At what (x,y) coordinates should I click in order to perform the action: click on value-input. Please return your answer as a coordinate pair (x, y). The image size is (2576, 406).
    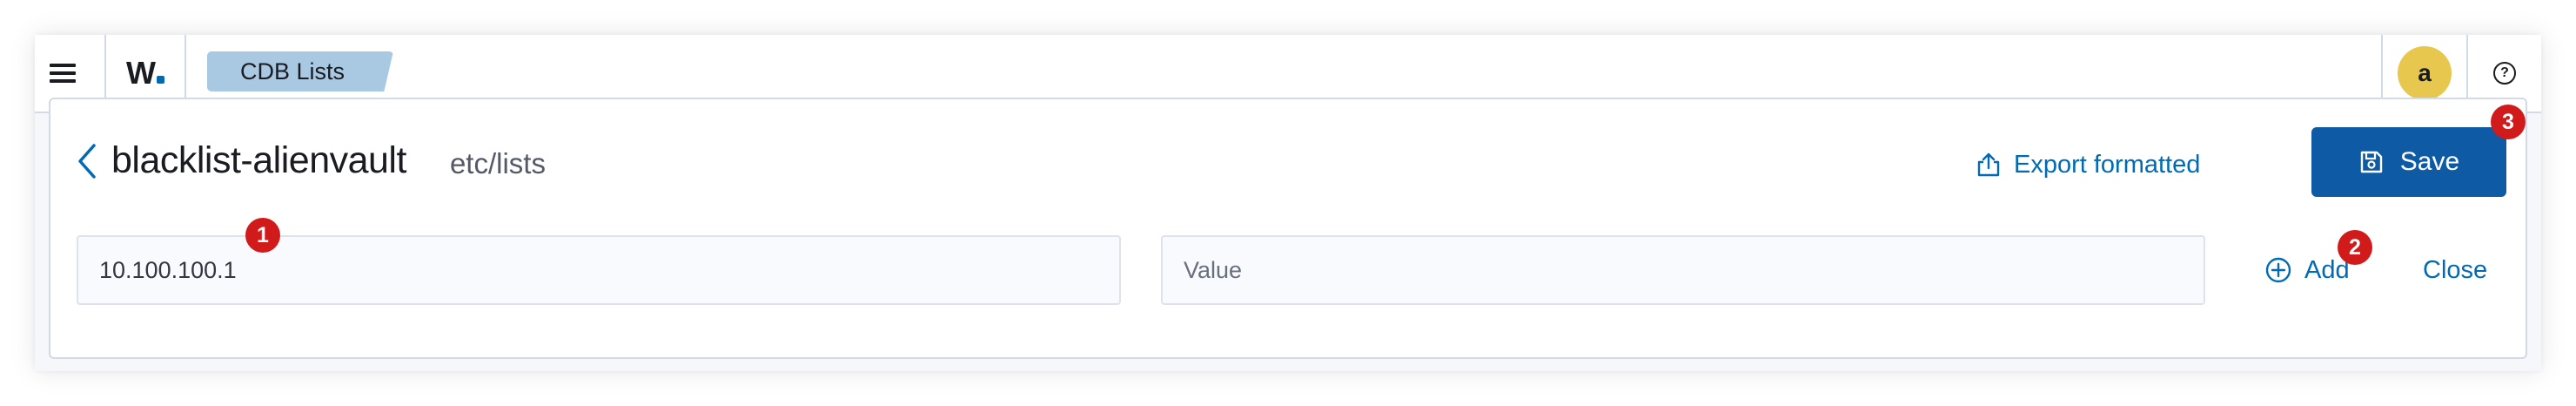
    Looking at the image, I should click on (1683, 270).